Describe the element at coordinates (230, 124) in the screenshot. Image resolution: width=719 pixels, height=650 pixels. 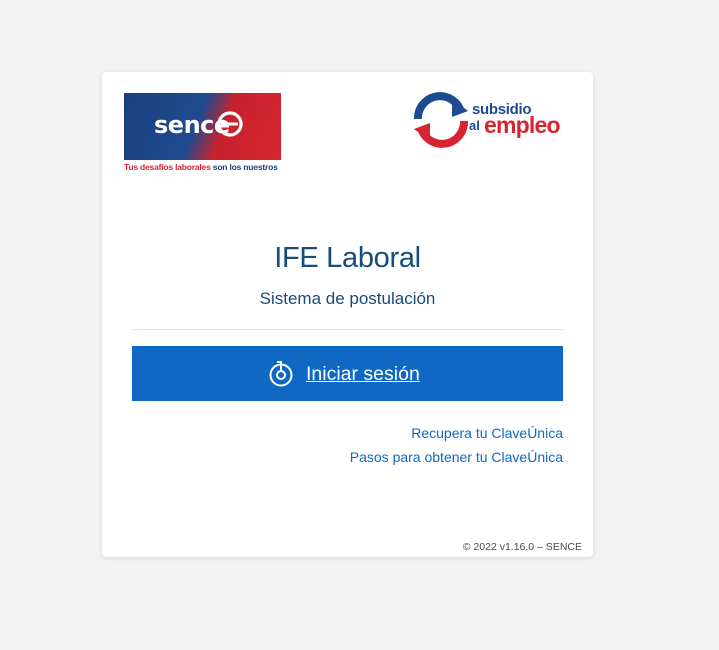
I see `sence-ring-icon` at that location.